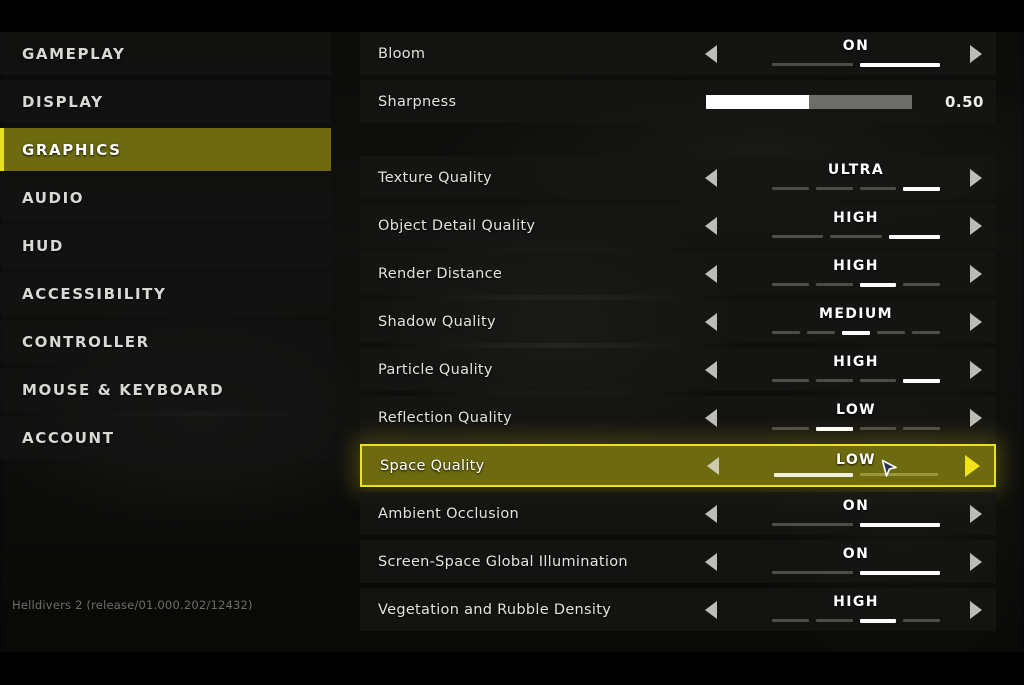 The width and height of the screenshot is (1024, 685). I want to click on sidebar-item-mouse-keyboard: MOUSE & KEYBOARD, so click(165, 389).